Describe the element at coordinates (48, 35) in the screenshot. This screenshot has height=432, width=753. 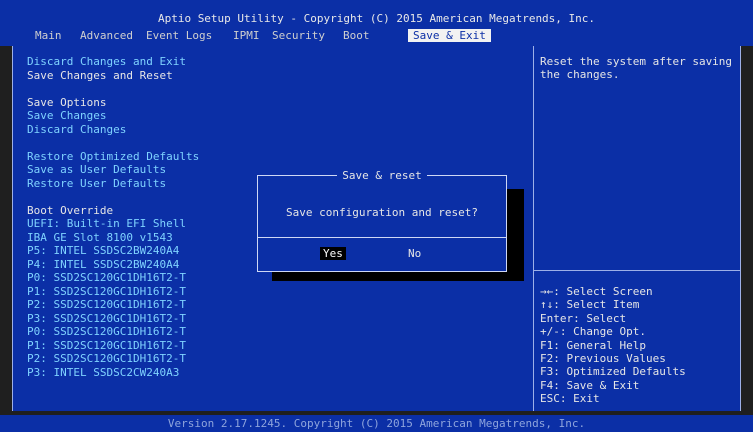
I see `tab-main: Main` at that location.